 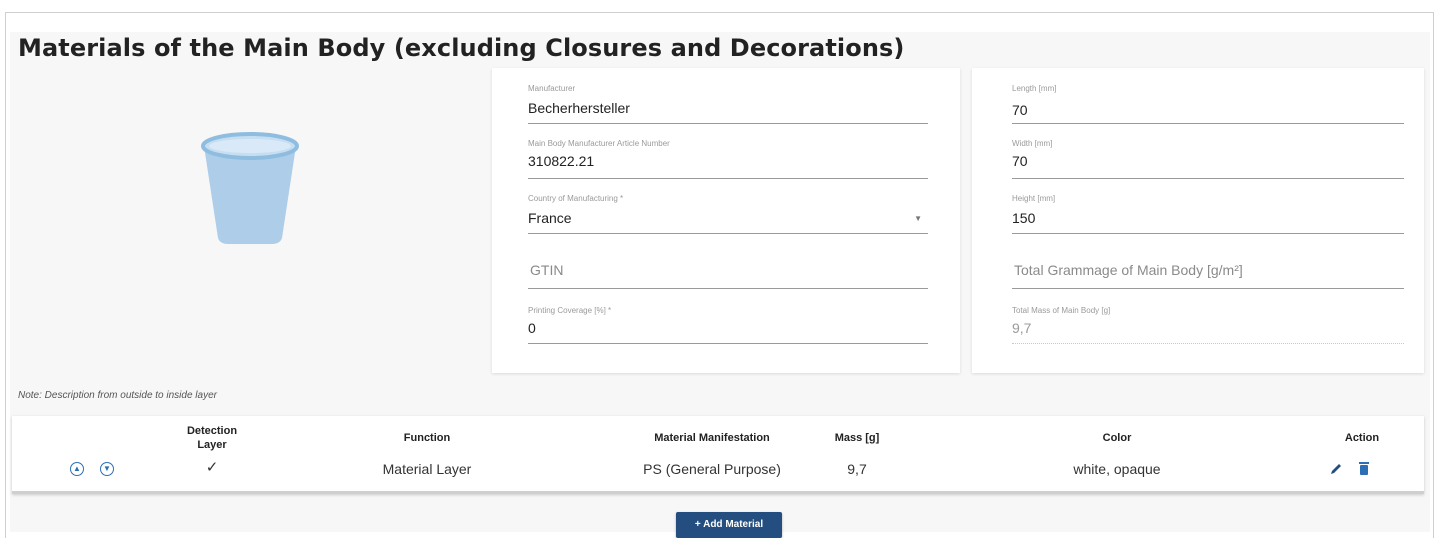 I want to click on length-label: Length [mm], so click(x=1034, y=88).